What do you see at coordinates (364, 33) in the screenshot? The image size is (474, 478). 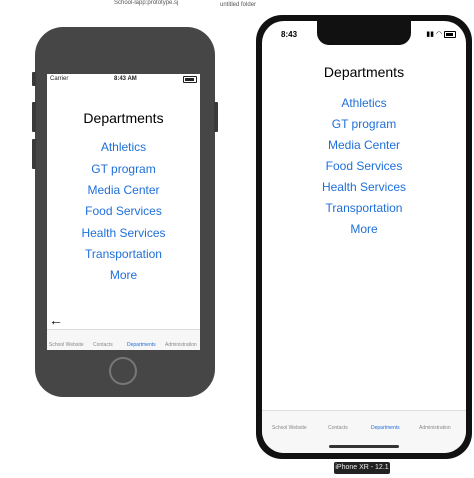 I see `notch` at bounding box center [364, 33].